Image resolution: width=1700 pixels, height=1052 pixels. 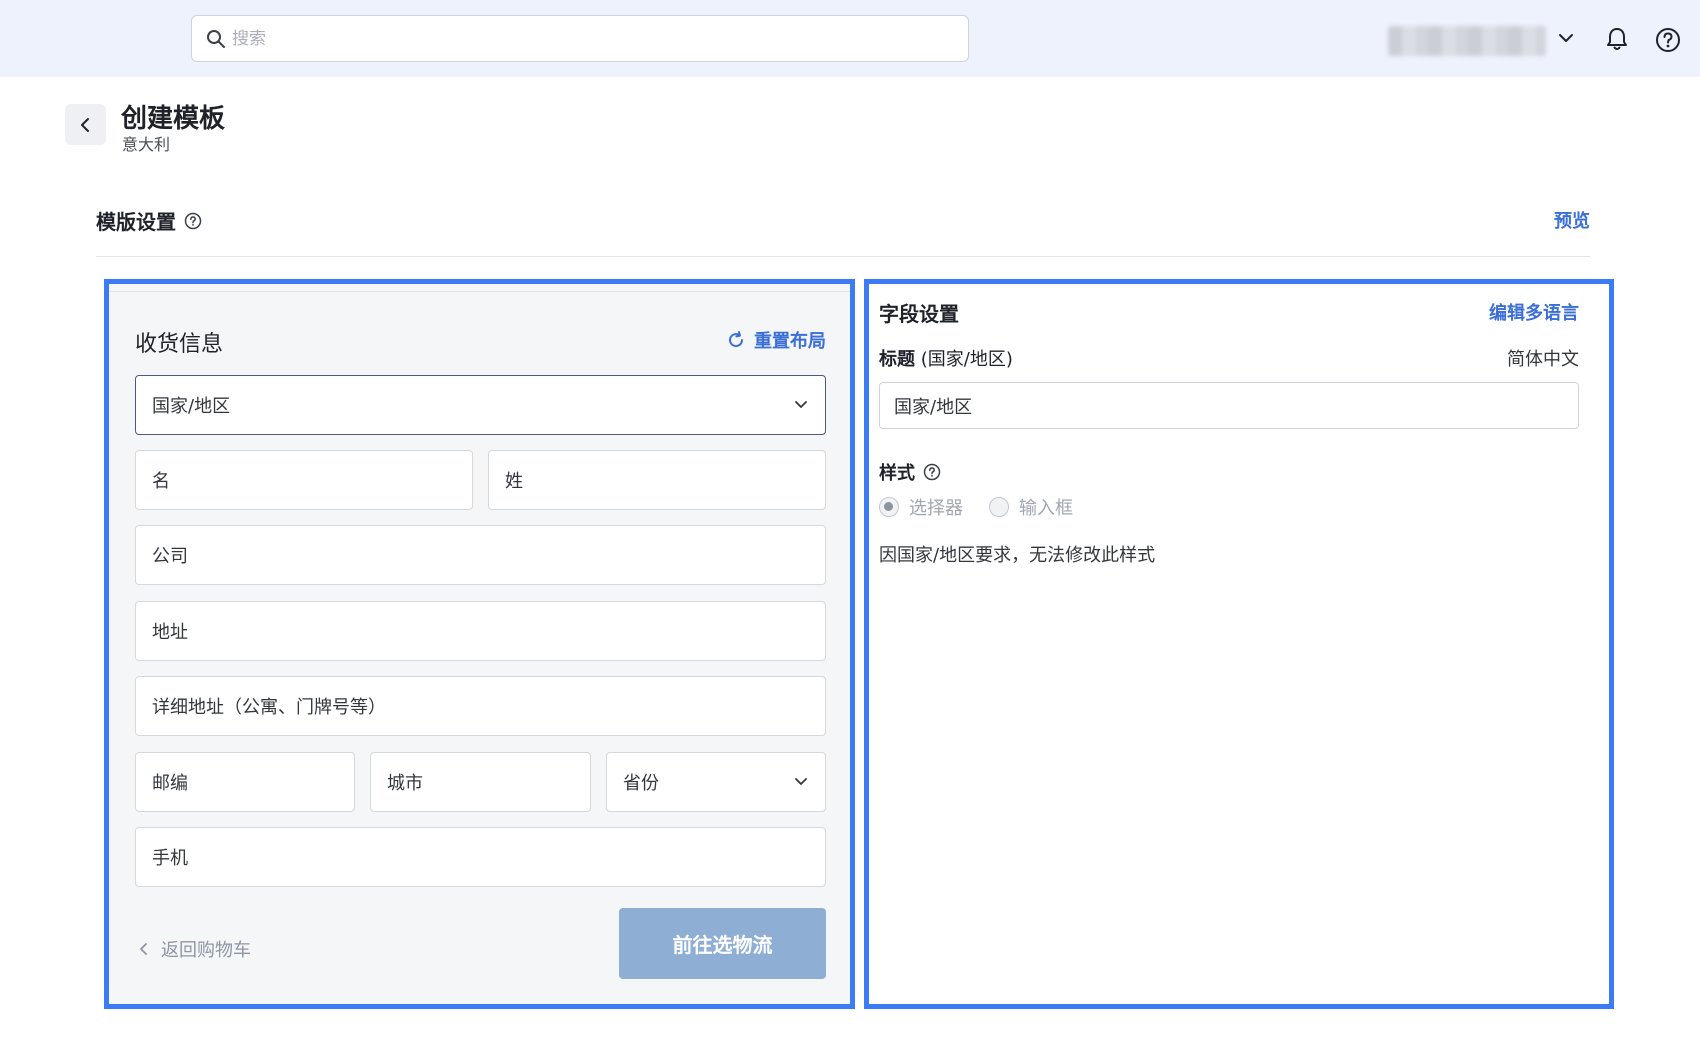 I want to click on style-label: 样式, so click(x=910, y=472).